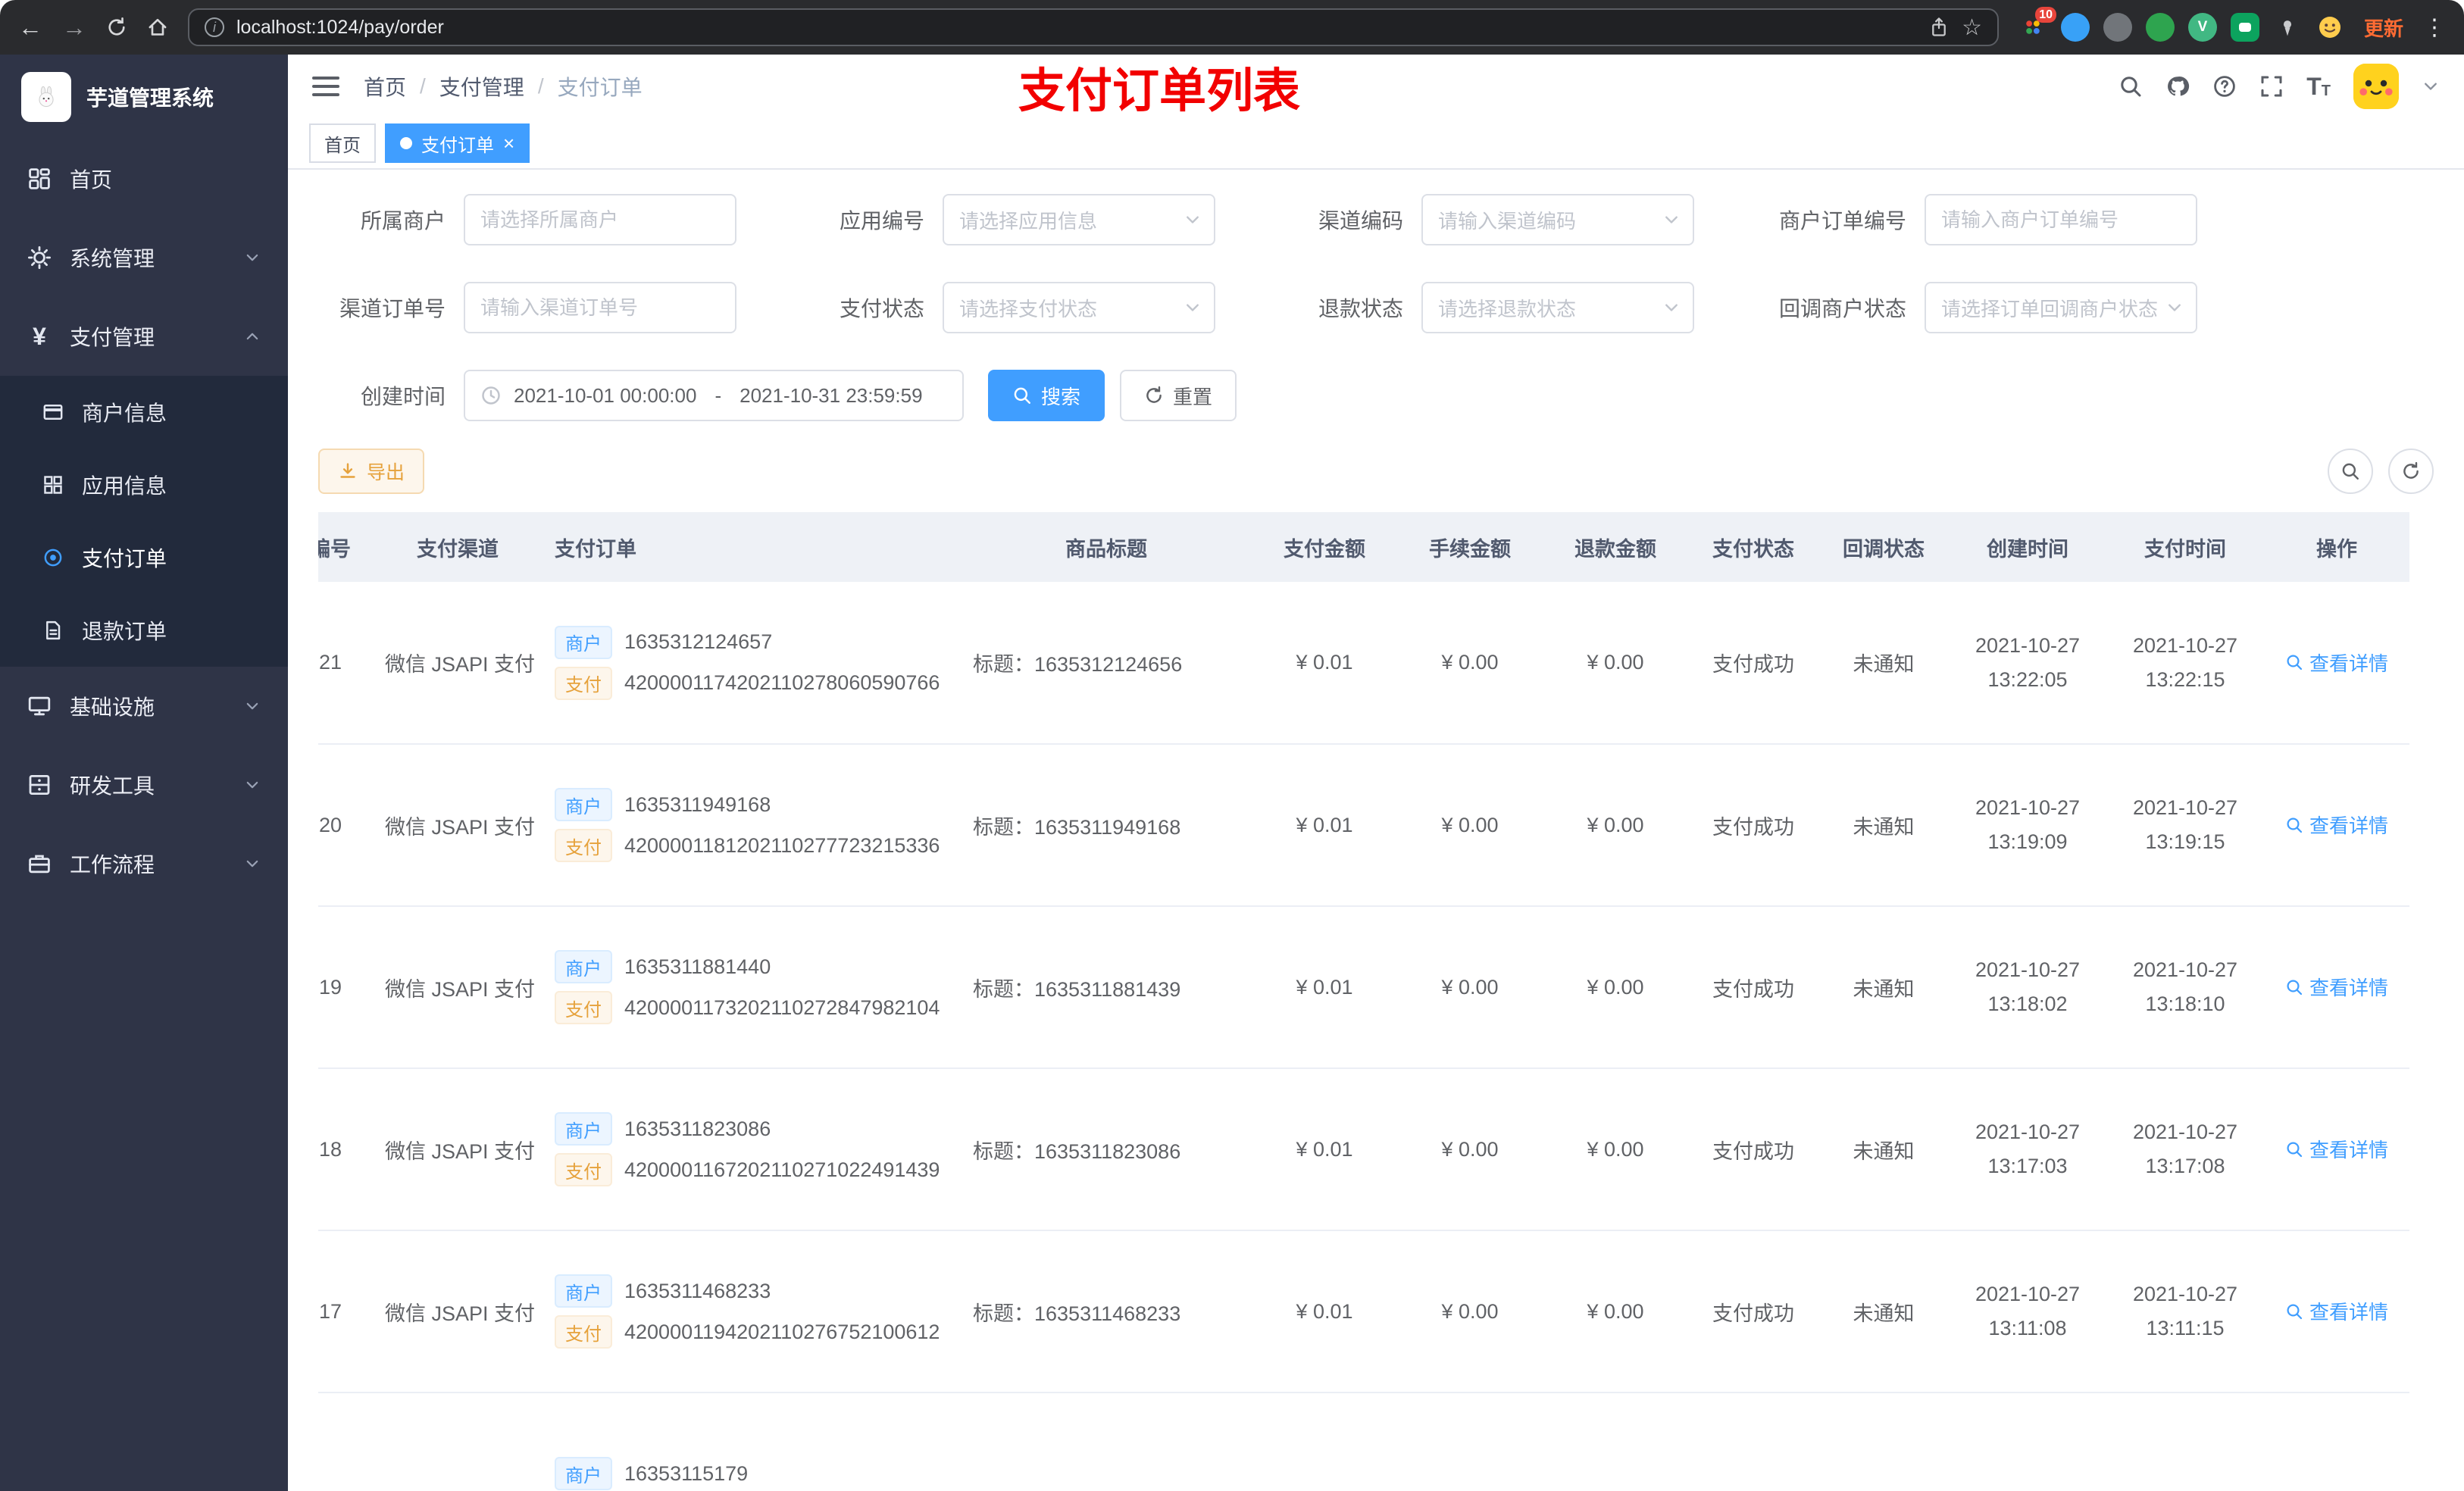 The width and height of the screenshot is (2464, 1491). I want to click on search-button-label: 搜索, so click(1061, 396).